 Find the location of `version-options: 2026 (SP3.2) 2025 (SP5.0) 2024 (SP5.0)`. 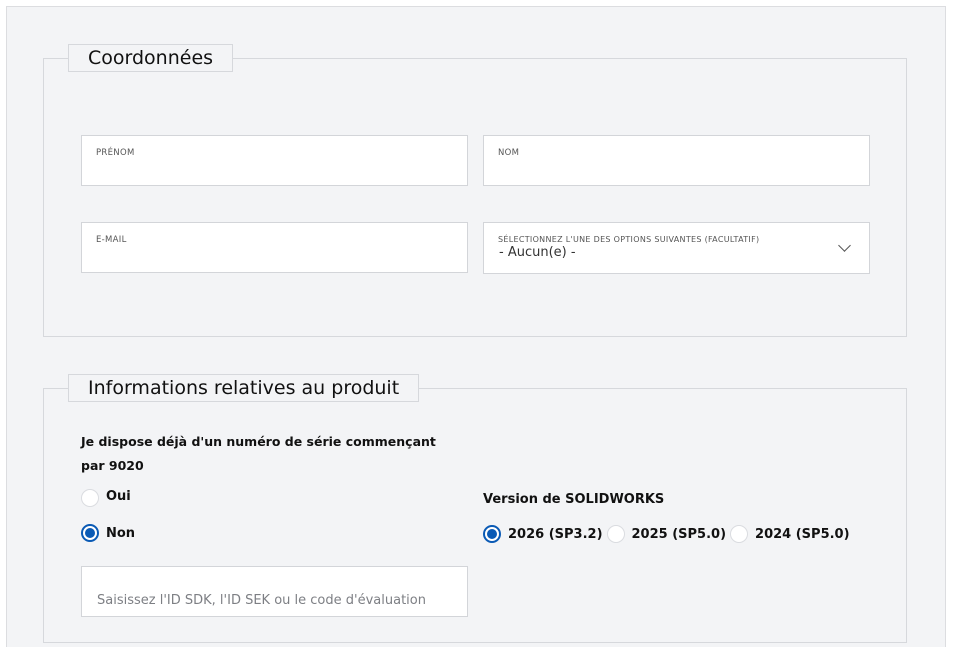

version-options: 2026 (SP3.2) 2025 (SP5.0) 2024 (SP5.0) is located at coordinates (668, 534).